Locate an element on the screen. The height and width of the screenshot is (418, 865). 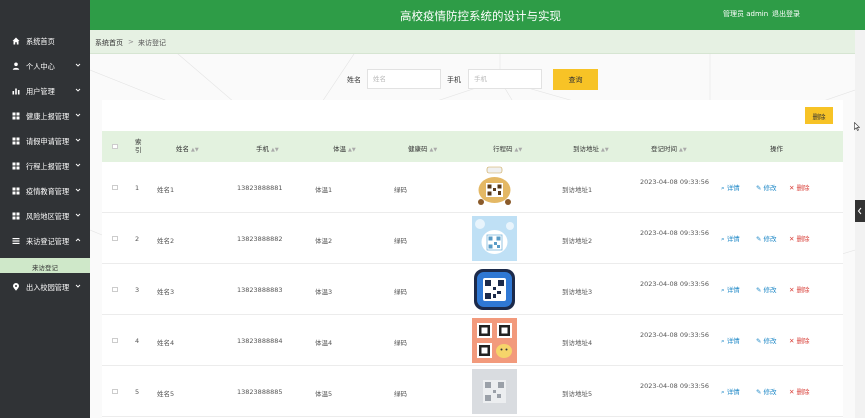
column-header-health-code: 健康码 ▲▼ is located at coordinates (422, 148).